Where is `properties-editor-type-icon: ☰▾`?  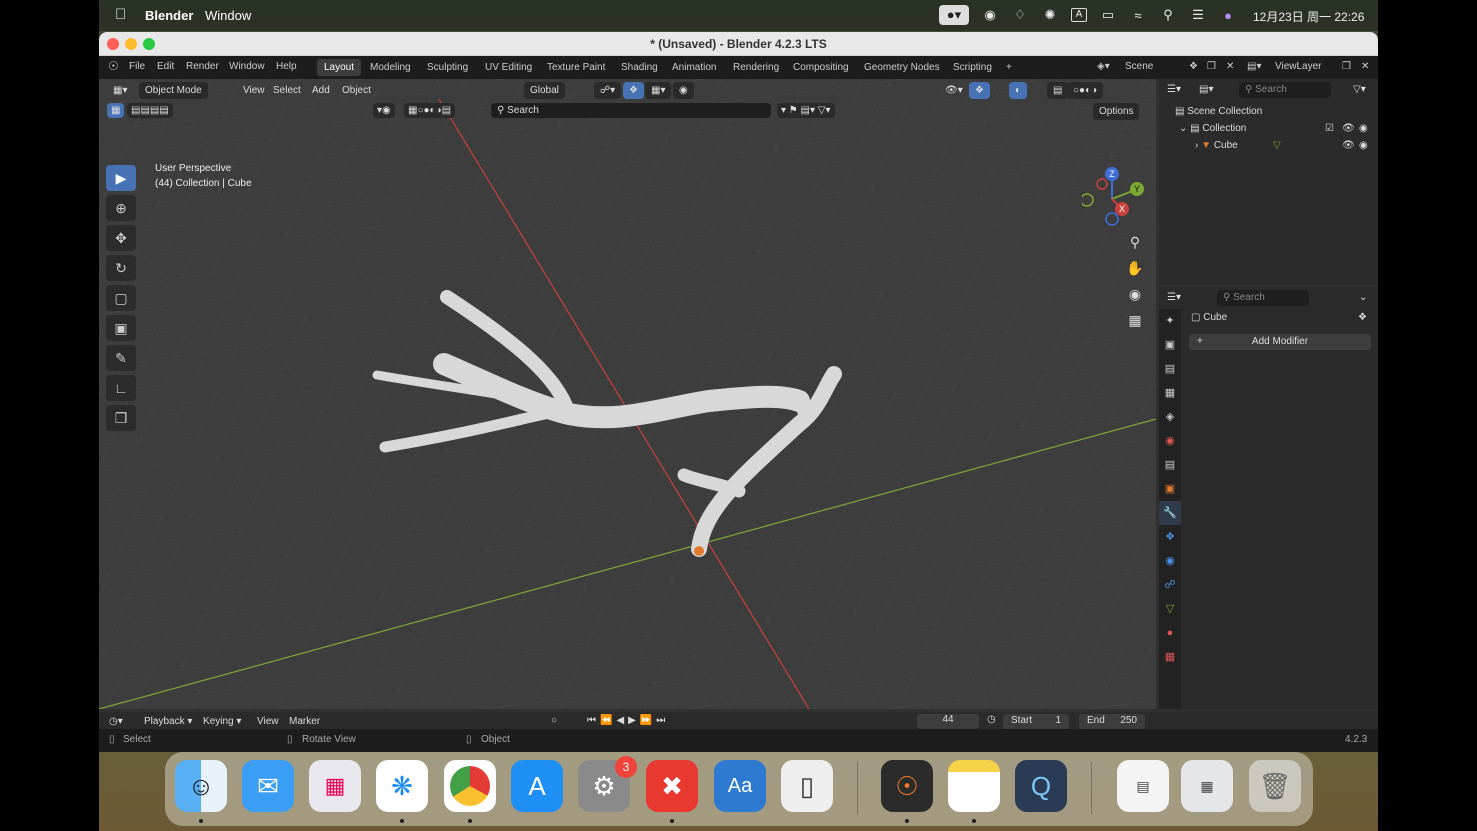 properties-editor-type-icon: ☰▾ is located at coordinates (1174, 297).